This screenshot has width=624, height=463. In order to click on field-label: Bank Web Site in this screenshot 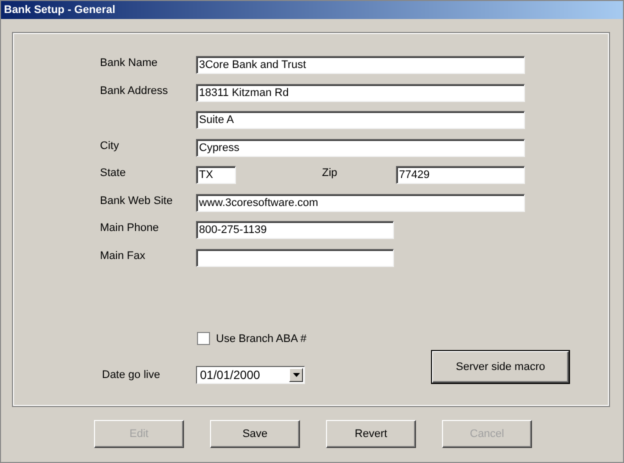, I will do `click(137, 200)`.